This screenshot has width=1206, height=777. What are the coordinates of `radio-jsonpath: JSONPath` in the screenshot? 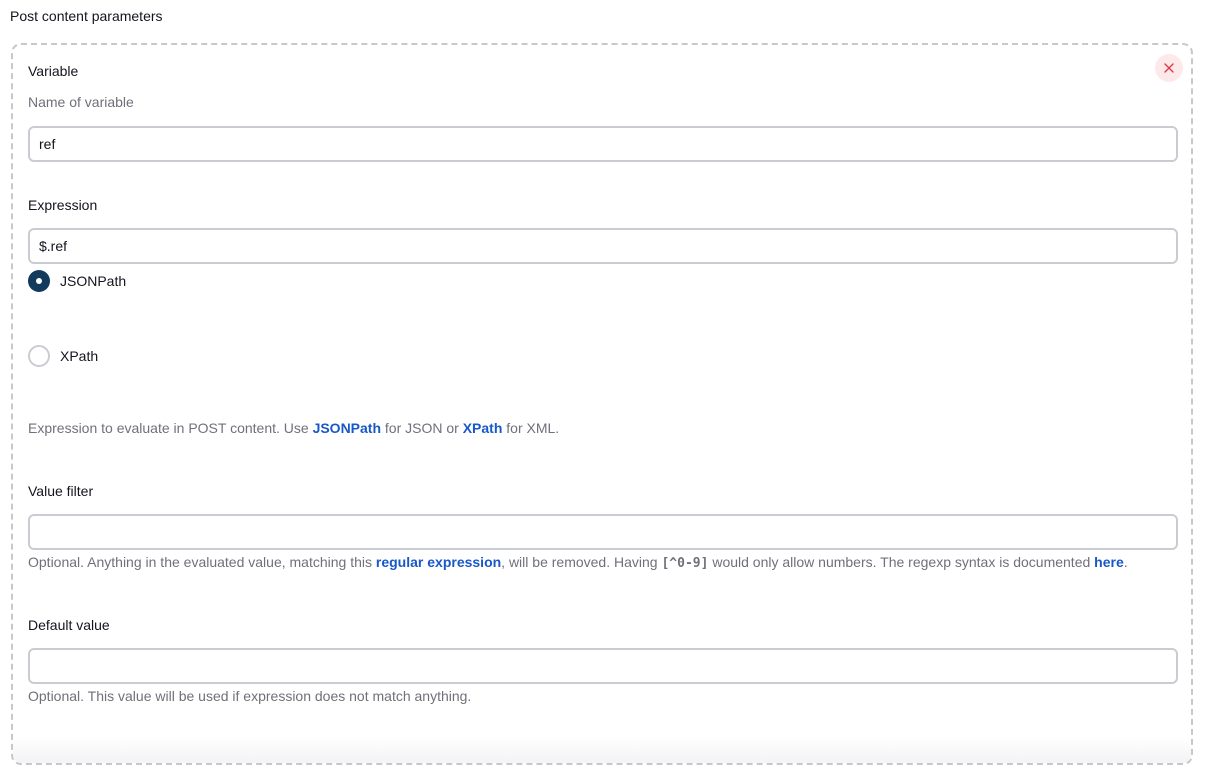 It's located at (77, 281).